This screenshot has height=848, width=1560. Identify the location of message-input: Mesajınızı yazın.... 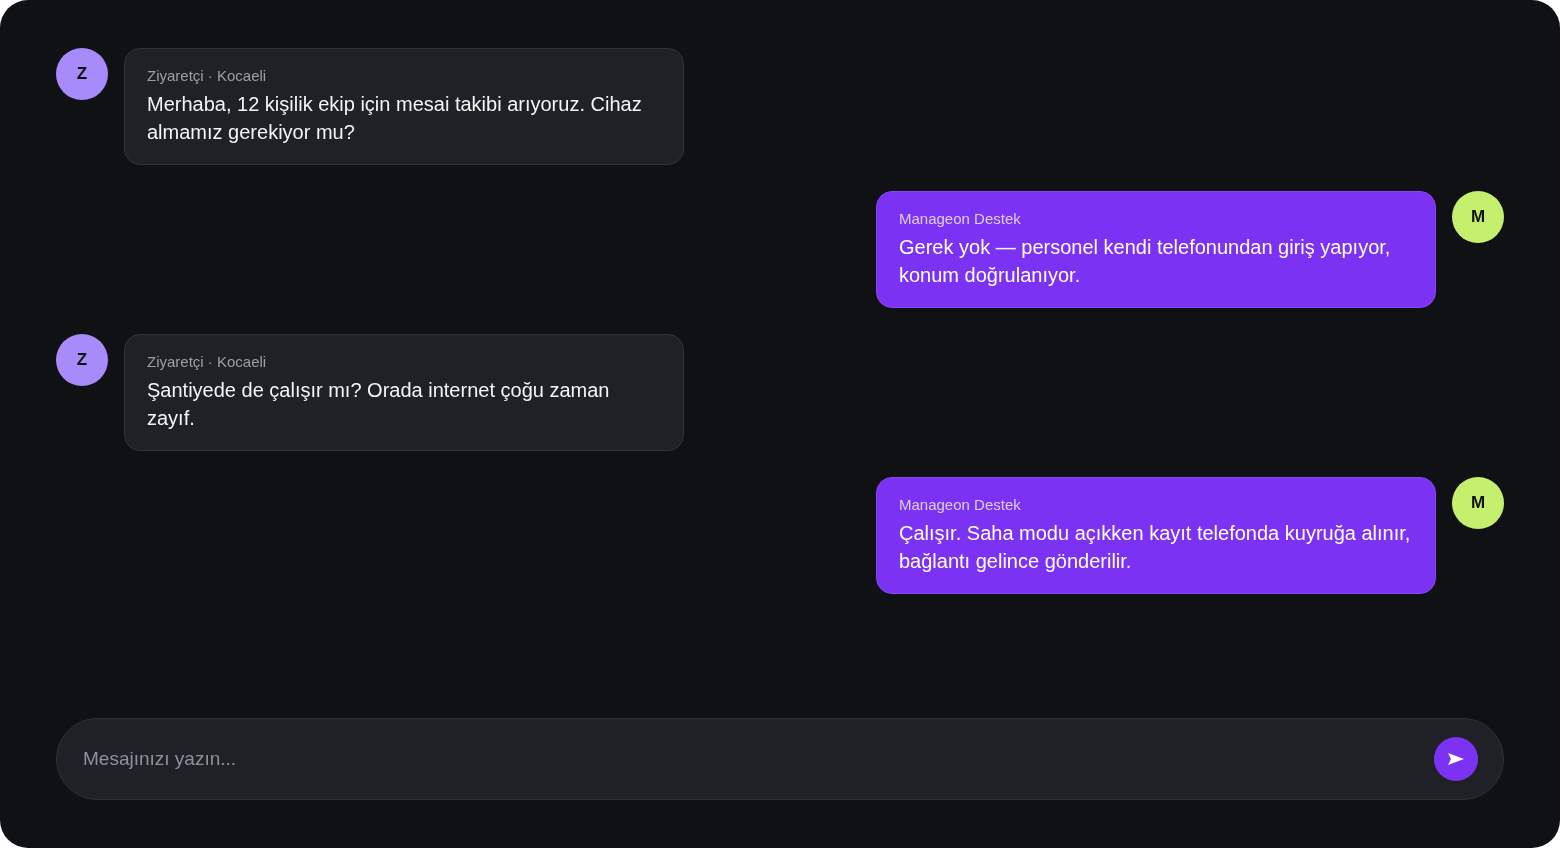
(780, 759).